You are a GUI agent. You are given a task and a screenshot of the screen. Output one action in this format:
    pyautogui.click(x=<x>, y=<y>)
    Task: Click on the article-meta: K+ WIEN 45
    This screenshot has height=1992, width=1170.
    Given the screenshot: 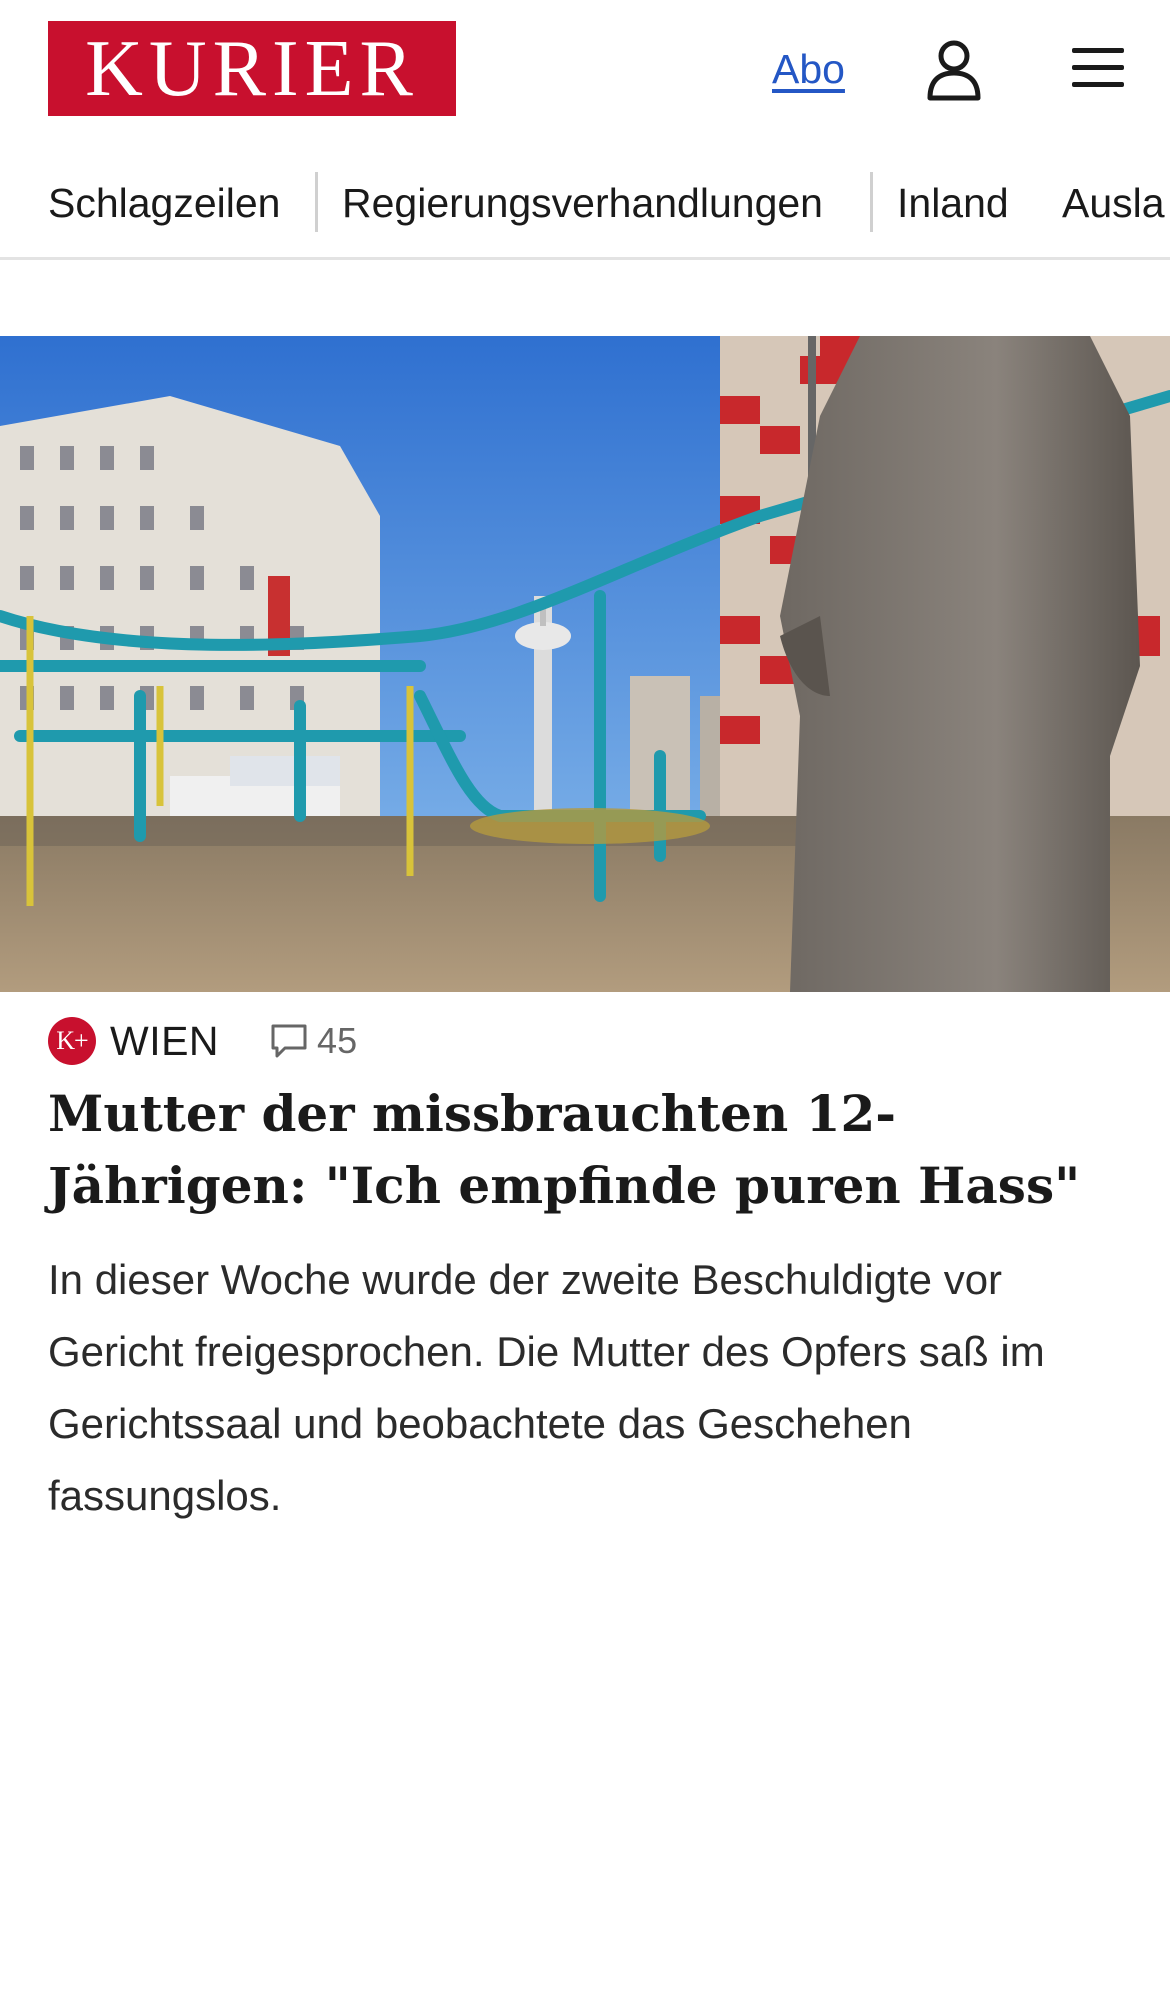 What is the action you would take?
    pyautogui.click(x=202, y=1041)
    